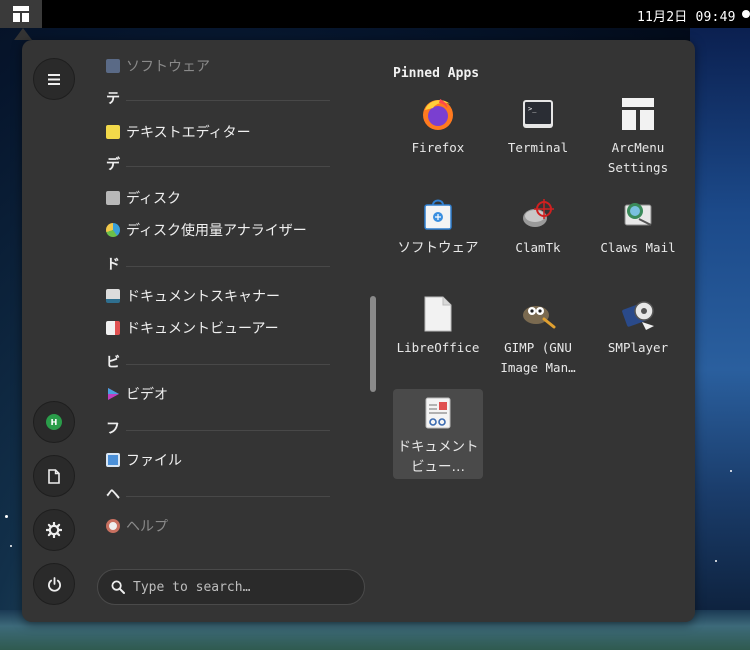 This screenshot has height=650, width=750. What do you see at coordinates (113, 495) in the screenshot?
I see `section-letter: ヘ` at bounding box center [113, 495].